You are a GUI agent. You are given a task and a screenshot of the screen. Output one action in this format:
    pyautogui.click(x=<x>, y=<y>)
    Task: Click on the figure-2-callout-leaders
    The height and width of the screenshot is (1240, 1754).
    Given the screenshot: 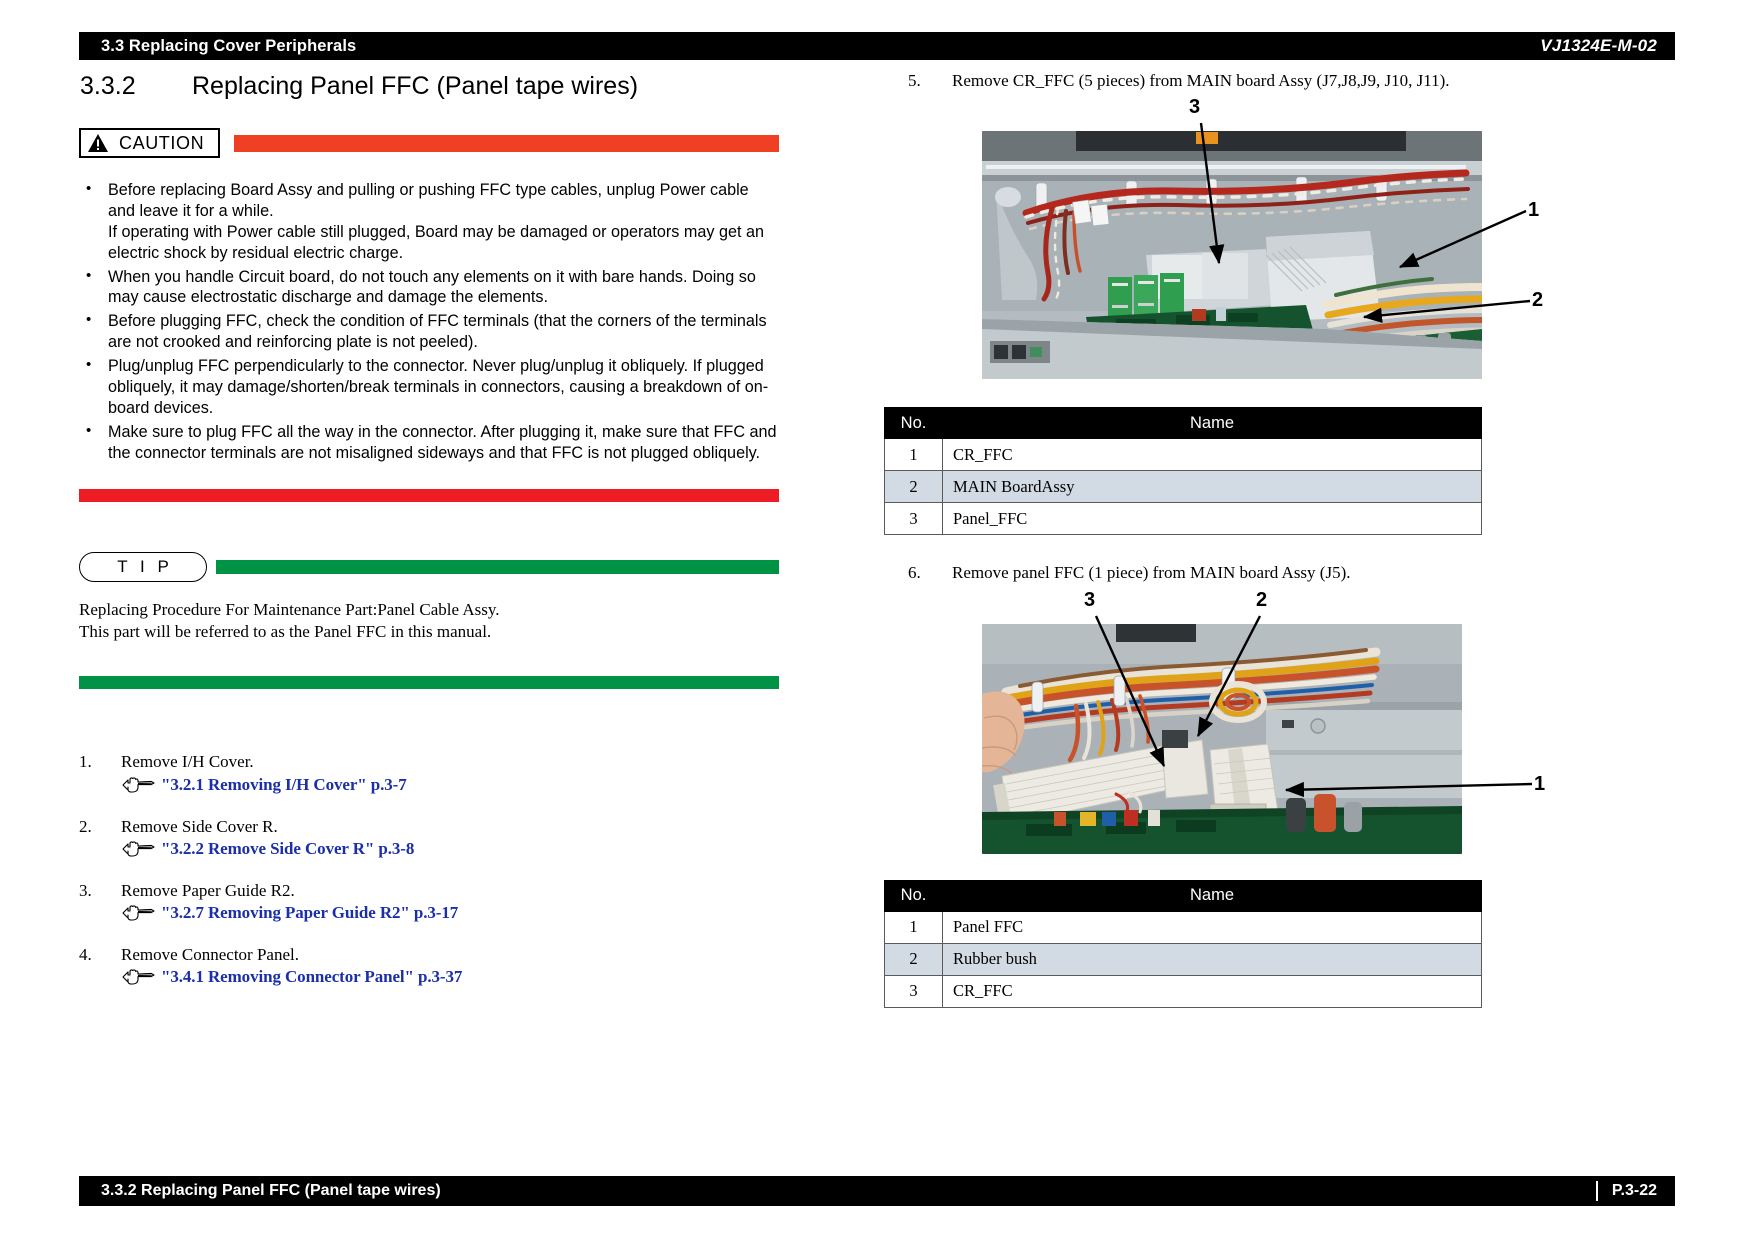 What is the action you would take?
    pyautogui.click(x=1257, y=734)
    